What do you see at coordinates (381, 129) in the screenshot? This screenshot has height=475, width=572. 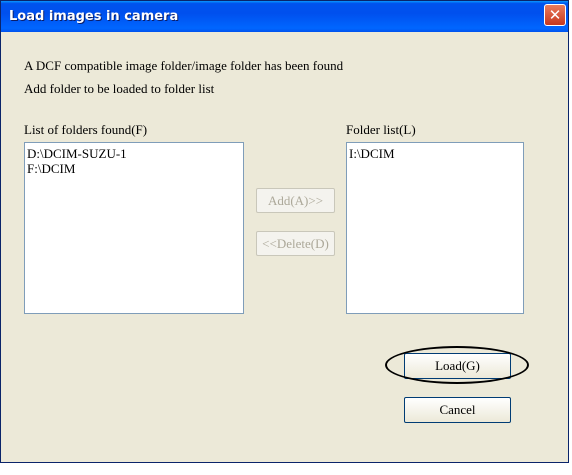 I see `folder-list-label: Folder list(L)` at bounding box center [381, 129].